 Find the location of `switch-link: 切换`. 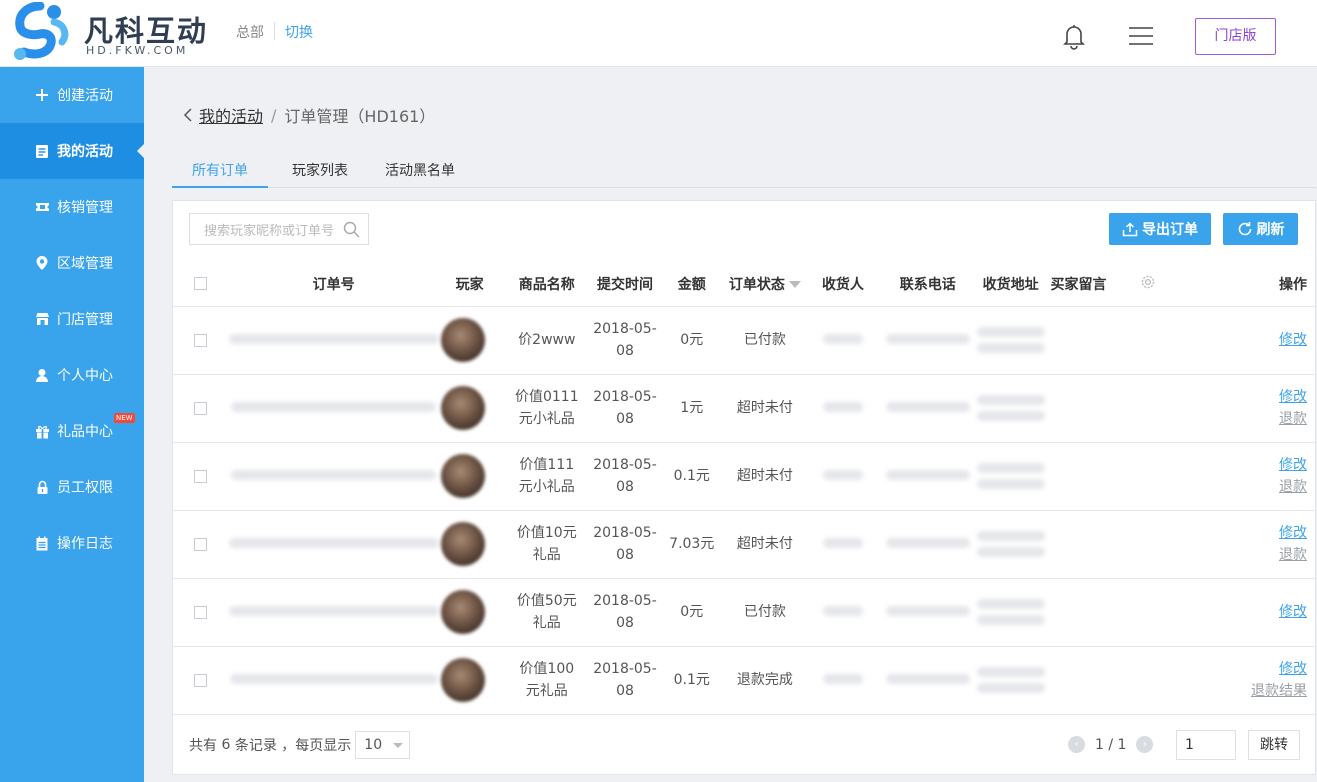

switch-link: 切换 is located at coordinates (299, 32).